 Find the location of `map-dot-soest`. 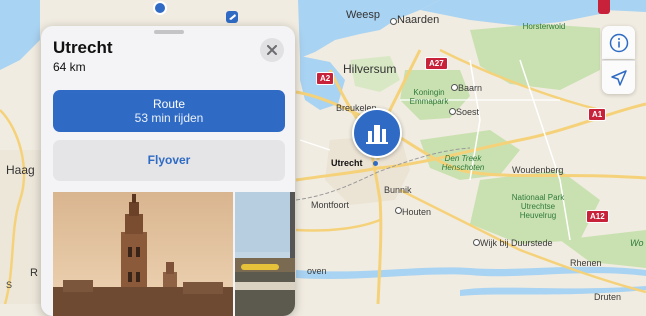

map-dot-soest is located at coordinates (452, 111).